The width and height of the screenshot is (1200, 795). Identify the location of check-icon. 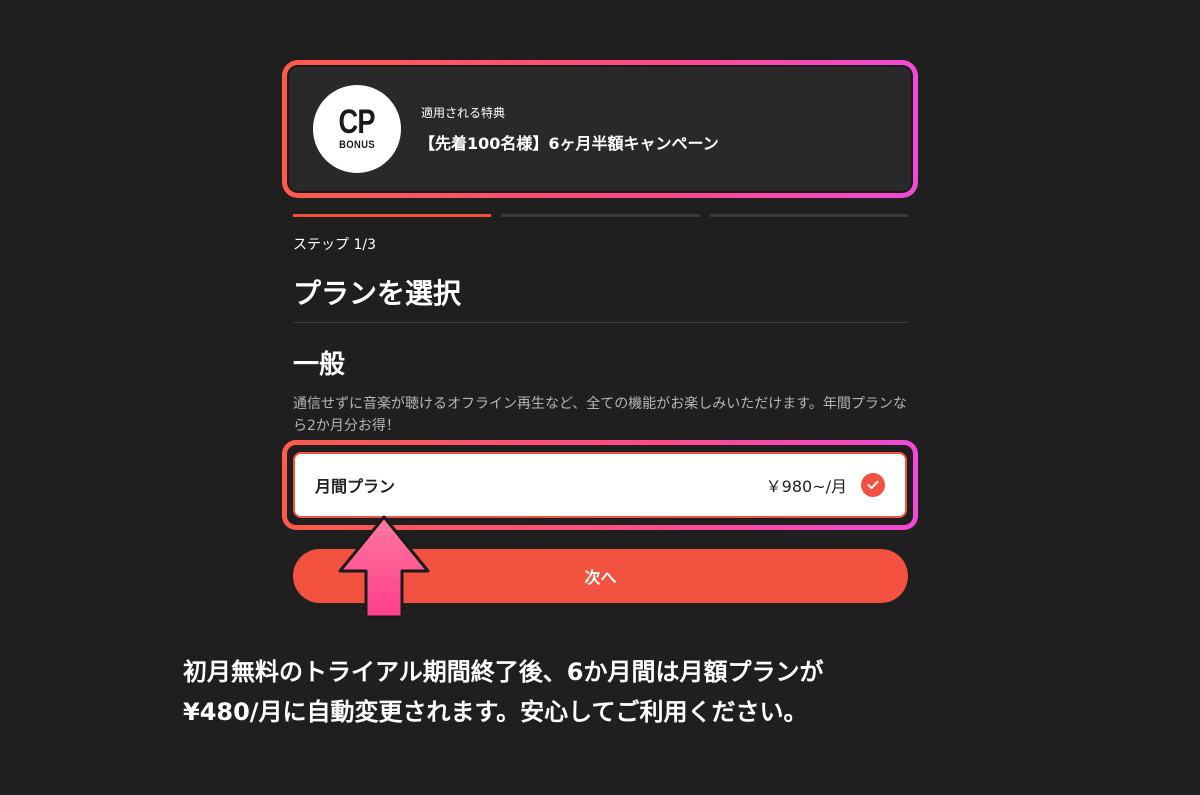
(873, 485).